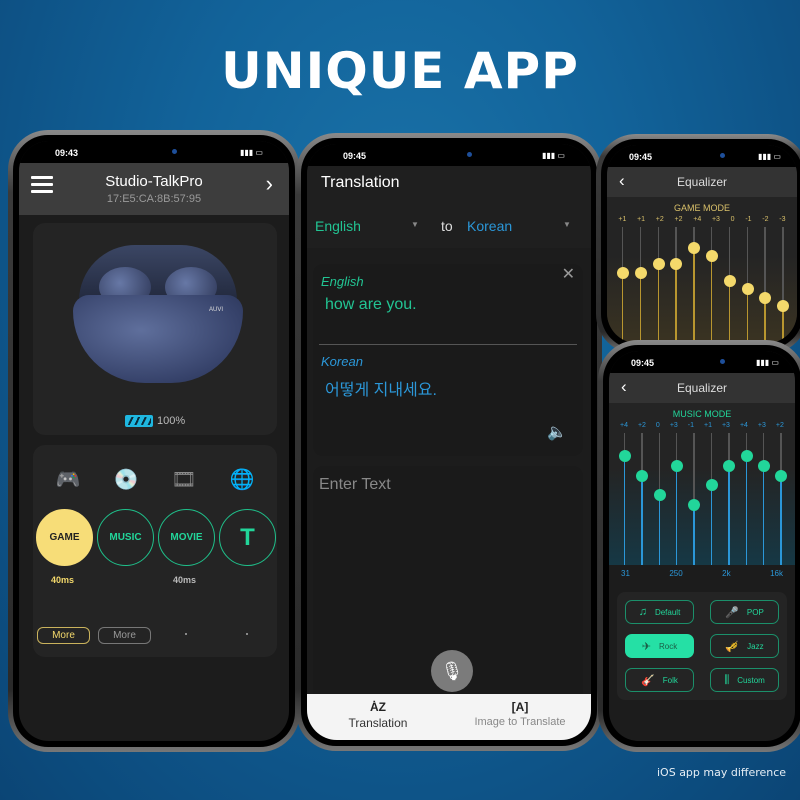 The width and height of the screenshot is (800, 800). What do you see at coordinates (673, 425) in the screenshot?
I see `eq-band-value: +3` at bounding box center [673, 425].